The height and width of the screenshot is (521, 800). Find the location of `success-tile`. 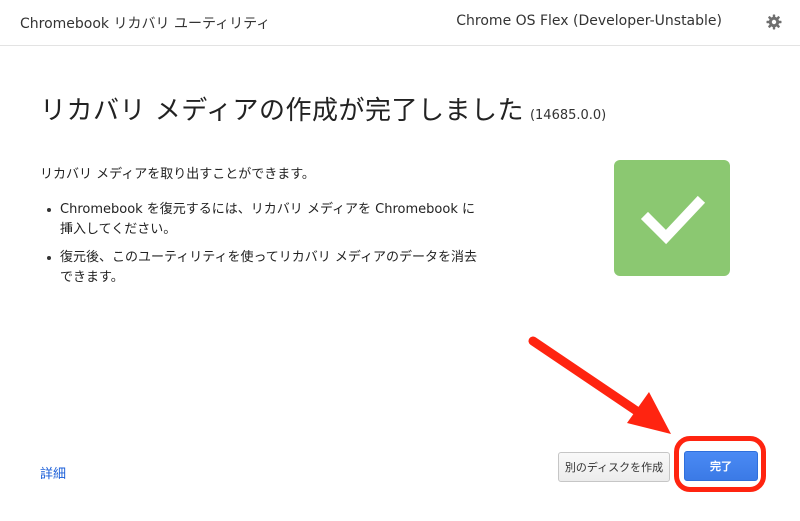

success-tile is located at coordinates (672, 218).